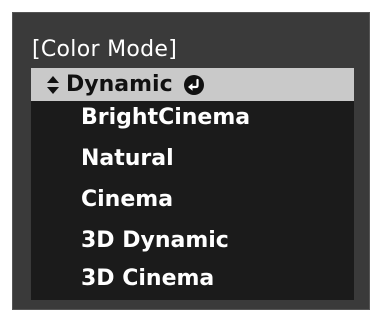 This screenshot has width=382, height=322. I want to click on list-item-selected: Dynamic, so click(192, 84).